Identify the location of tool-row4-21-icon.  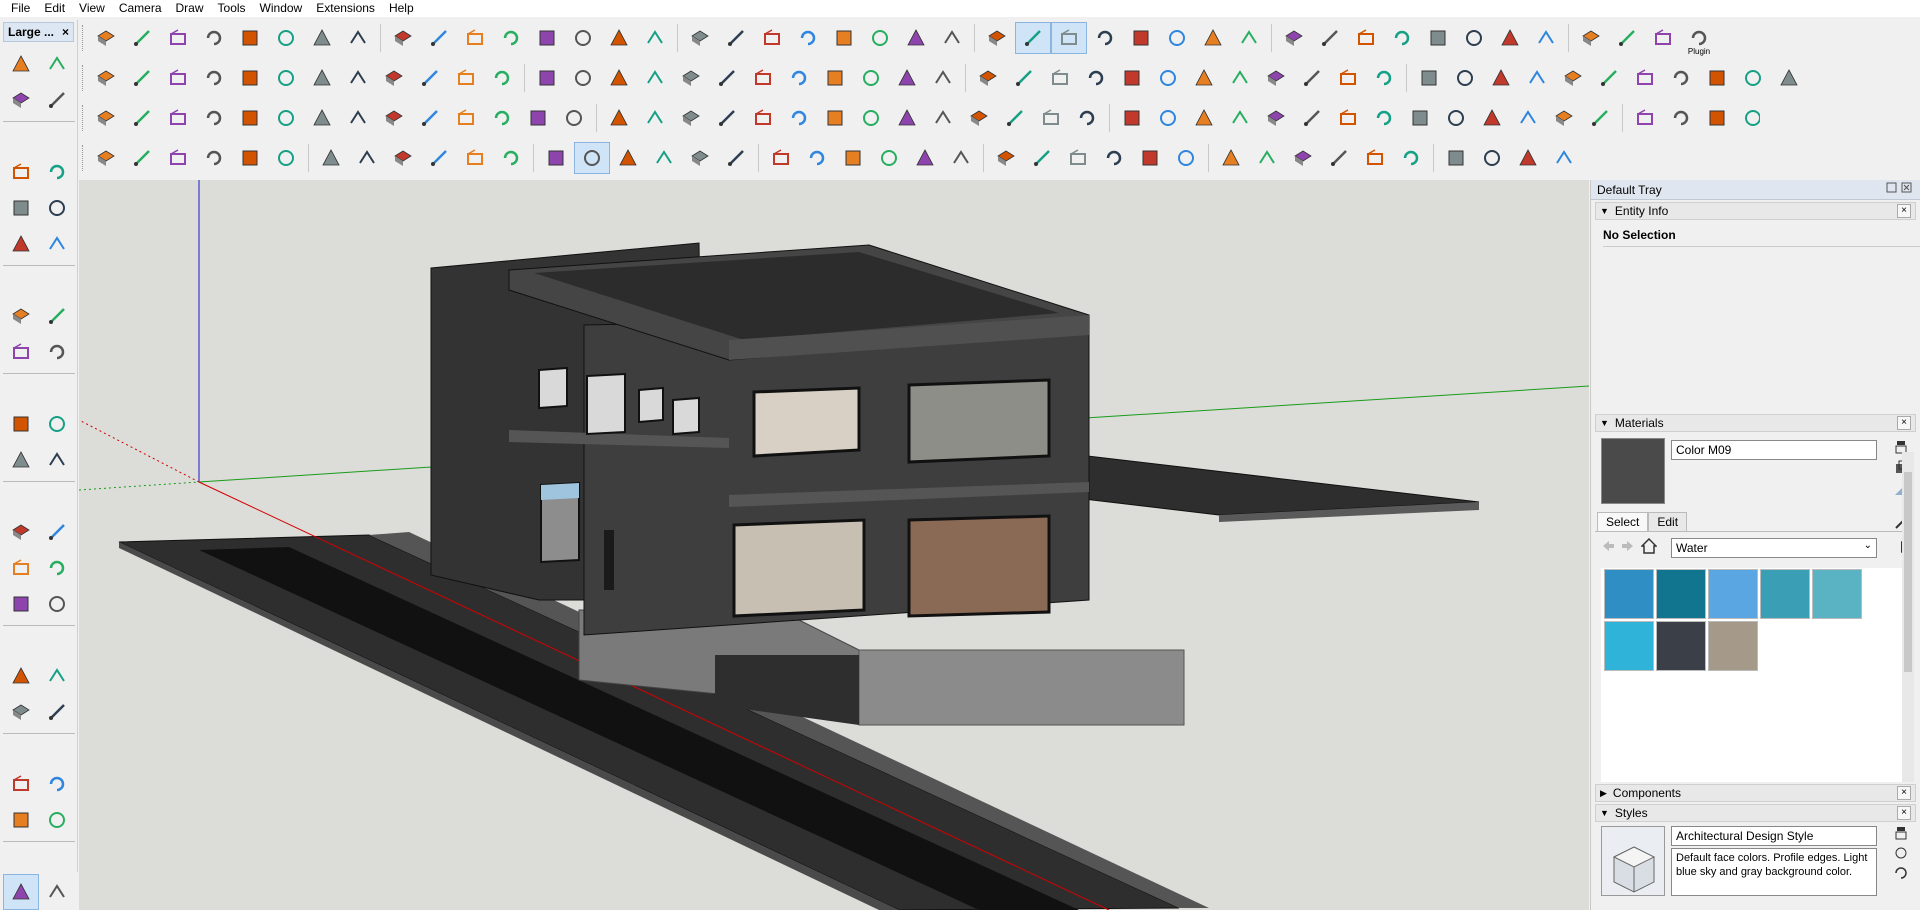
(853, 158).